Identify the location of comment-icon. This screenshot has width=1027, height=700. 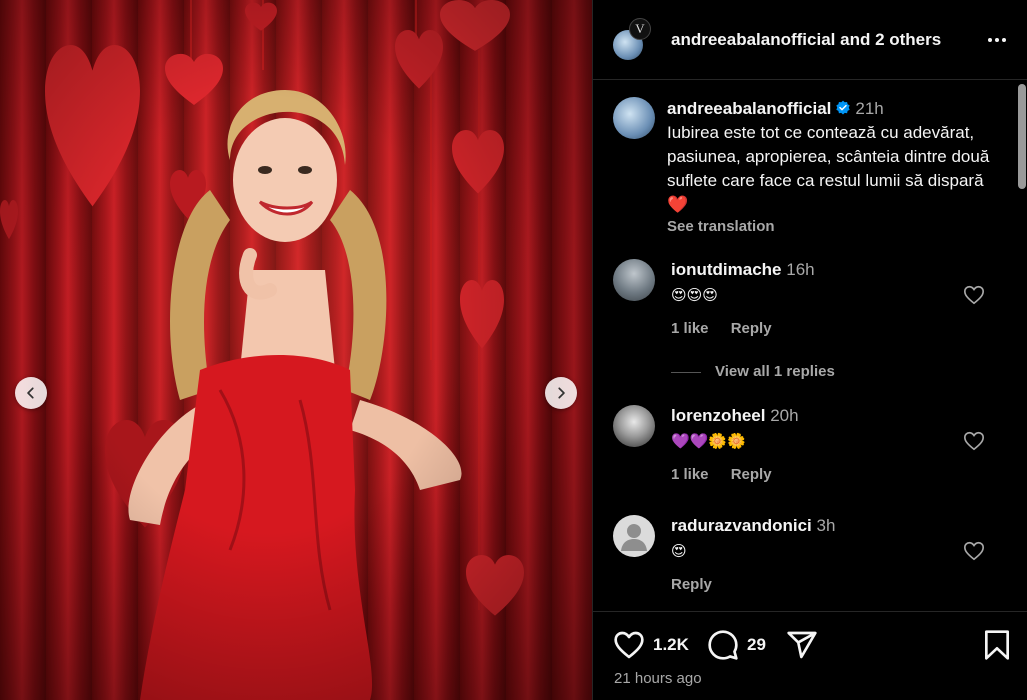
(723, 645).